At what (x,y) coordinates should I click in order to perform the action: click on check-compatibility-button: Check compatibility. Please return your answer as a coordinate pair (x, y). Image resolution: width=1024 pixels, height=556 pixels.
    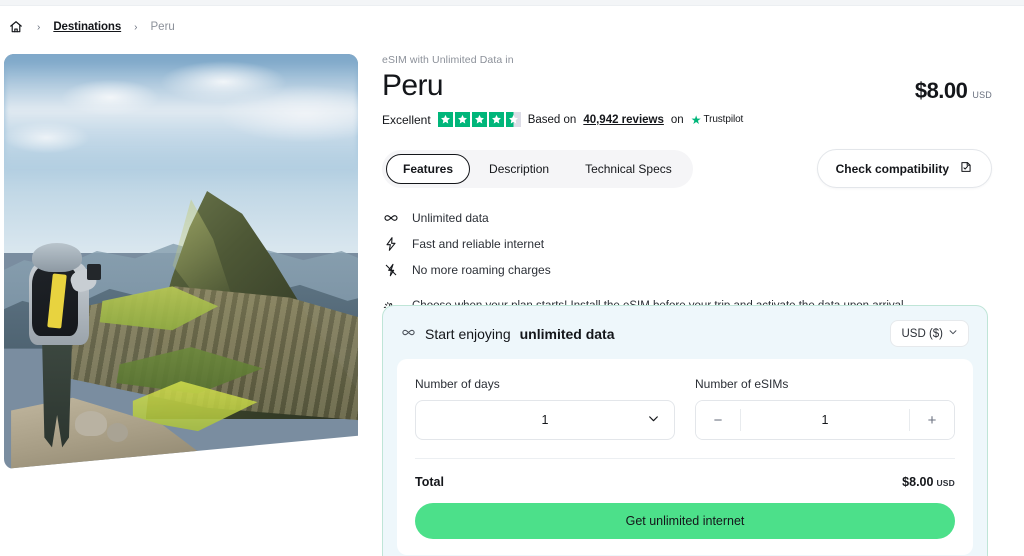
    Looking at the image, I should click on (904, 168).